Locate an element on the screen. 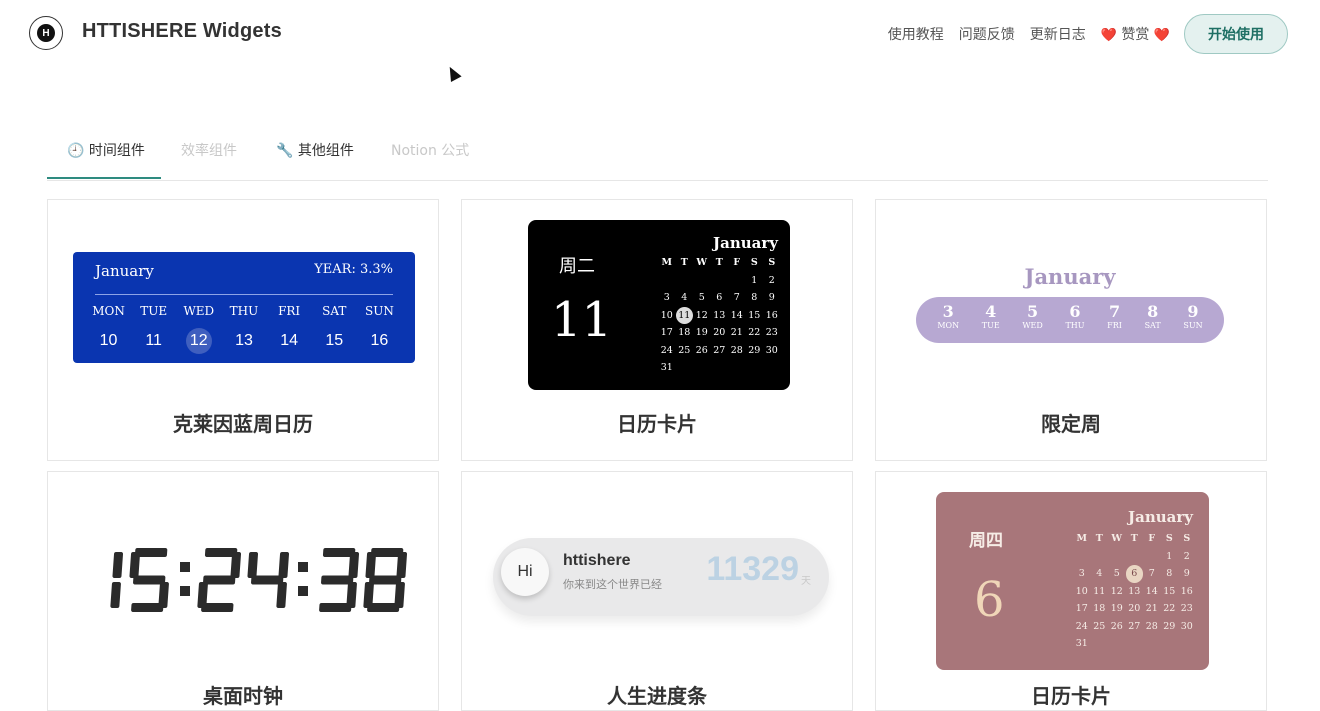 Image resolution: width=1320 pixels, height=711 pixels. tab-notion-formula: Notion 公式 is located at coordinates (430, 150).